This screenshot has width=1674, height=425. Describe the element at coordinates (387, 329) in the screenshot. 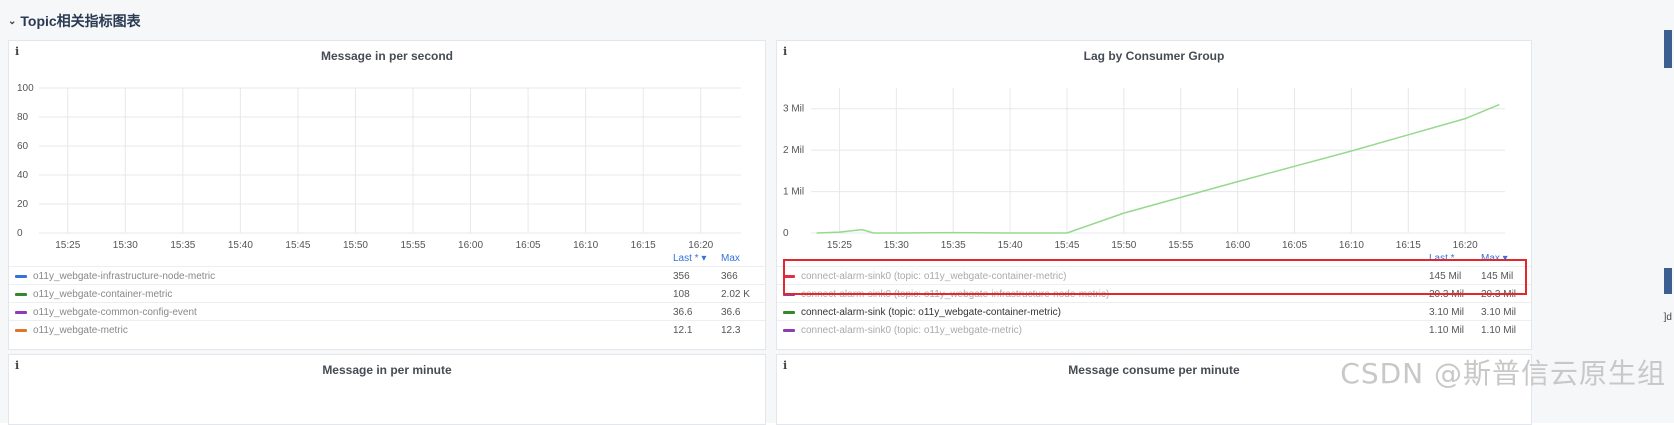

I see `legend-row: o11y_webgate-metric 12.1 12.3` at that location.